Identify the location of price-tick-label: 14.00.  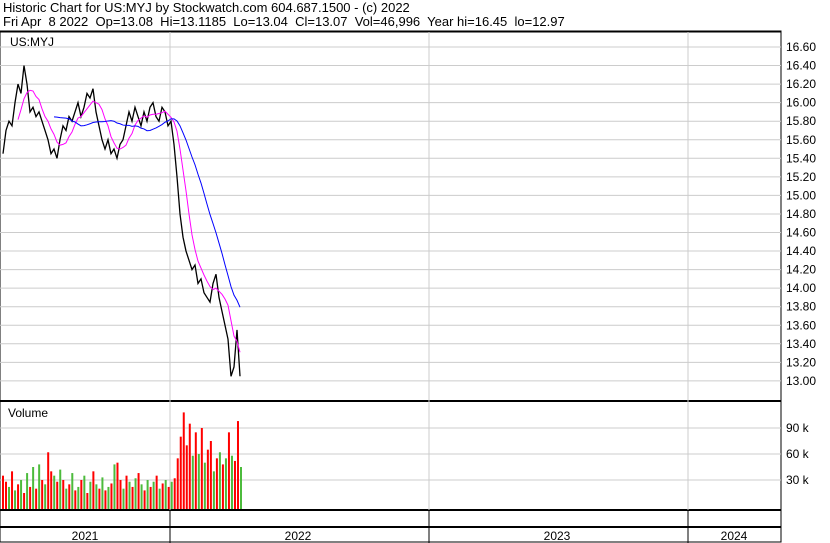
(801, 288).